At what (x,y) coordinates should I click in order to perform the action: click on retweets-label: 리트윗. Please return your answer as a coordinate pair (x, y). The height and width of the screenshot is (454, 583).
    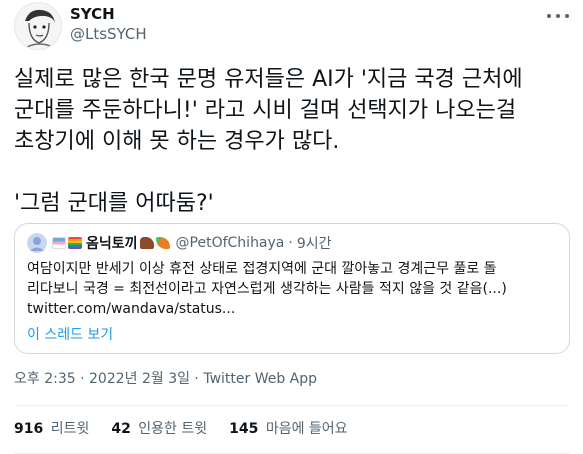
    Looking at the image, I should click on (70, 429).